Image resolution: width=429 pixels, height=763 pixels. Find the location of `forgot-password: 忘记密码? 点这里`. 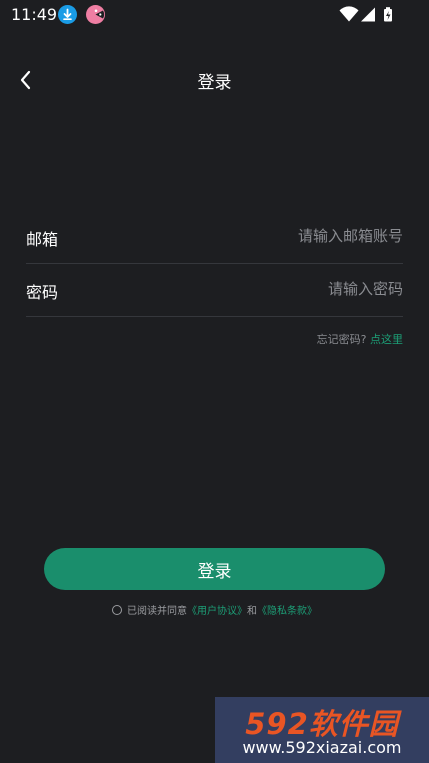

forgot-password: 忘记密码? 点这里 is located at coordinates (360, 339).